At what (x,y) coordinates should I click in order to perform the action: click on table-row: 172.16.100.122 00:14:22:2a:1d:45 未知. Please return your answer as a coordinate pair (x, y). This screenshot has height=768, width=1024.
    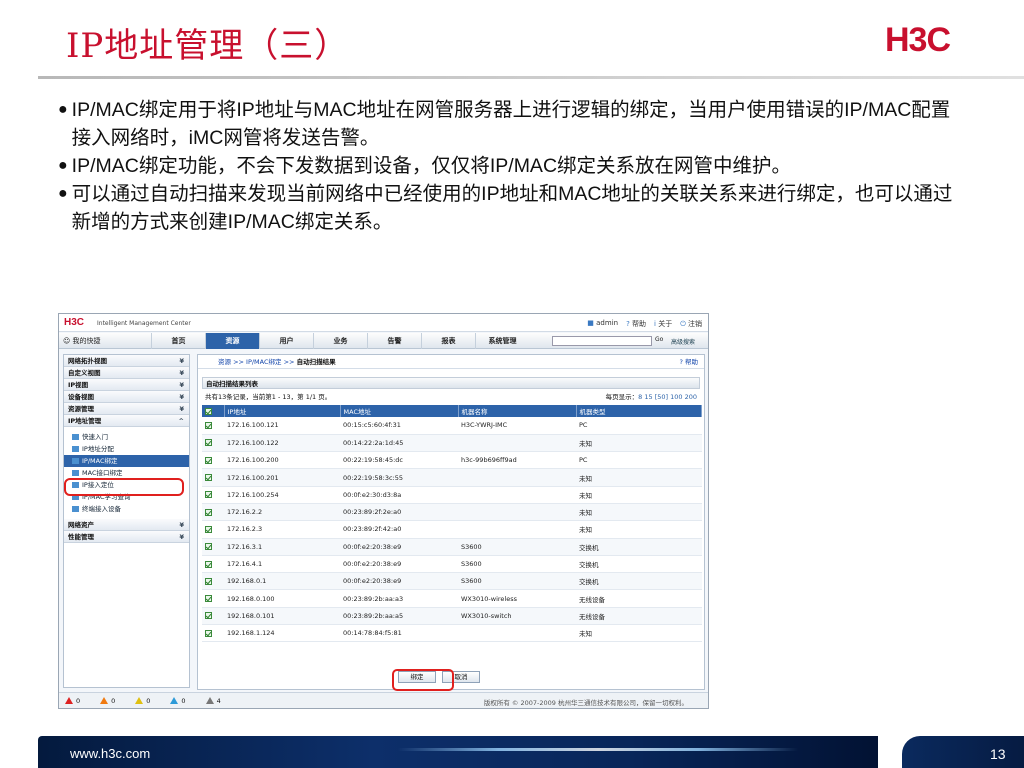
    Looking at the image, I should click on (452, 443).